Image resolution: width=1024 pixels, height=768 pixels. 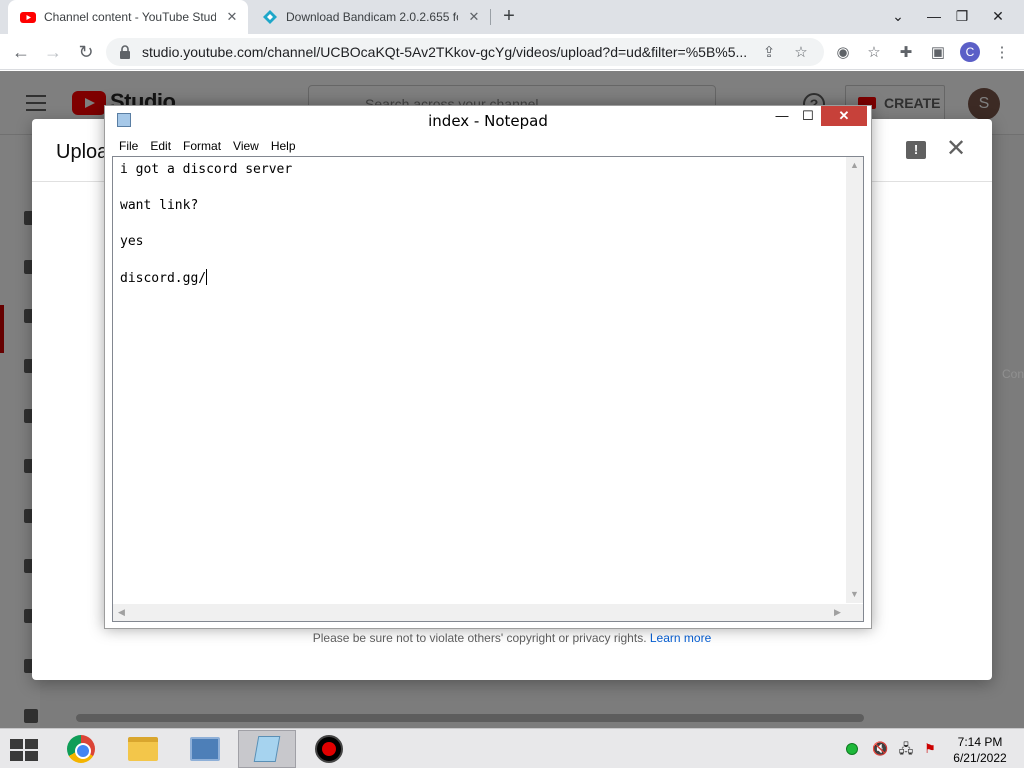 What do you see at coordinates (86, 52) in the screenshot?
I see `reload-button: ↻` at bounding box center [86, 52].